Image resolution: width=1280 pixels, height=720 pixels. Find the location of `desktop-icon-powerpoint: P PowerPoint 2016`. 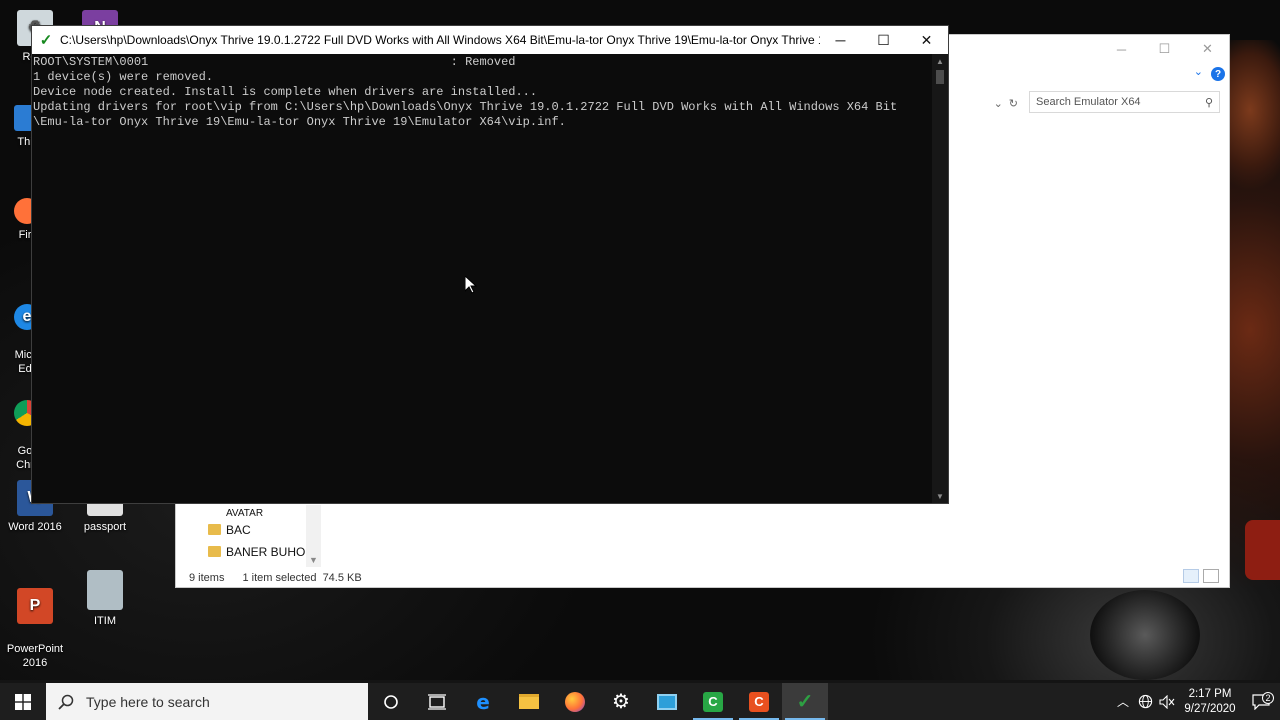

desktop-icon-powerpoint: P PowerPoint 2016 is located at coordinates (35, 622).